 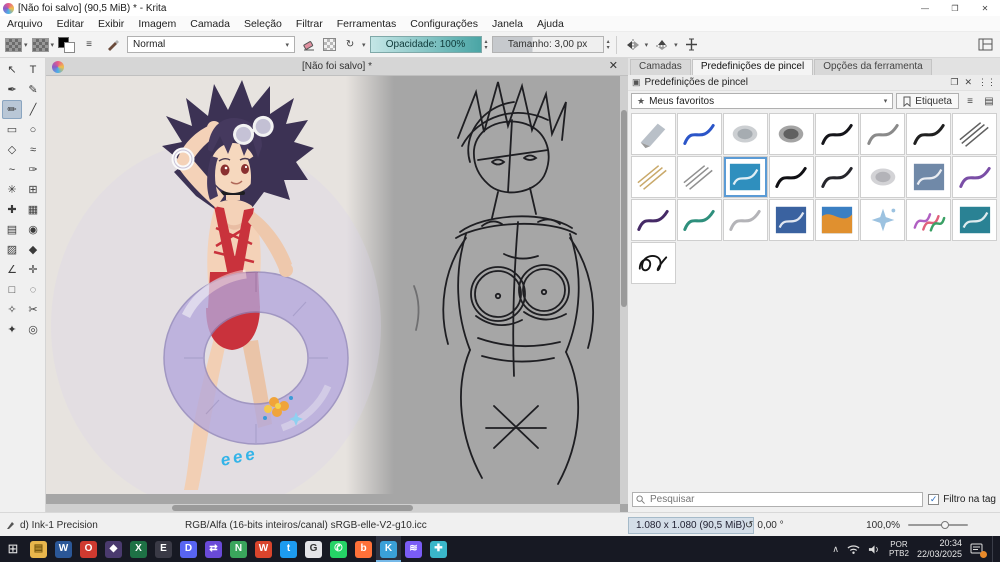 What do you see at coordinates (263, 24) in the screenshot?
I see `menu-selecao: Seleção` at bounding box center [263, 24].